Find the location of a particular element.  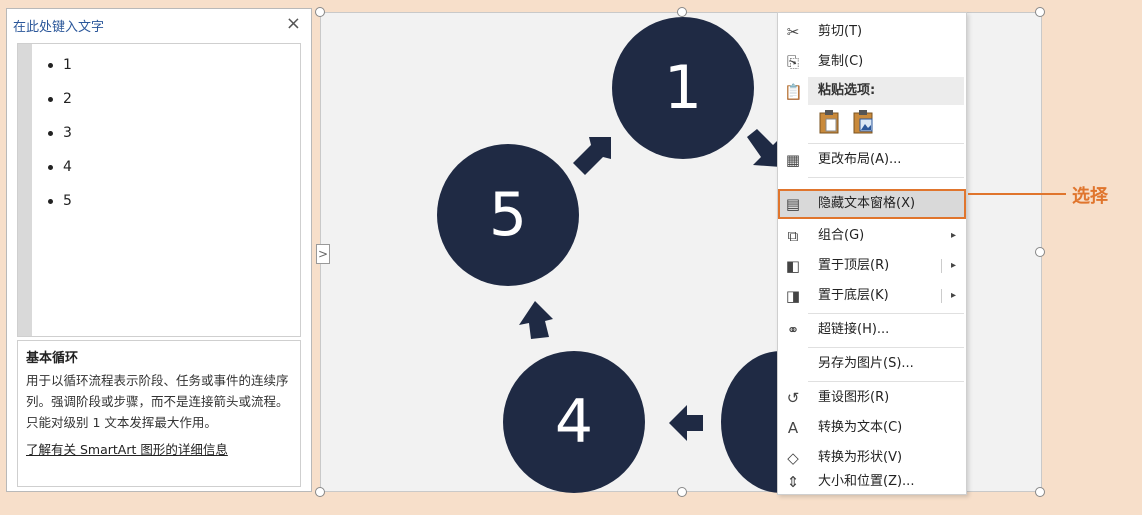

copy-icon: ⎘ is located at coordinates (792, 62).